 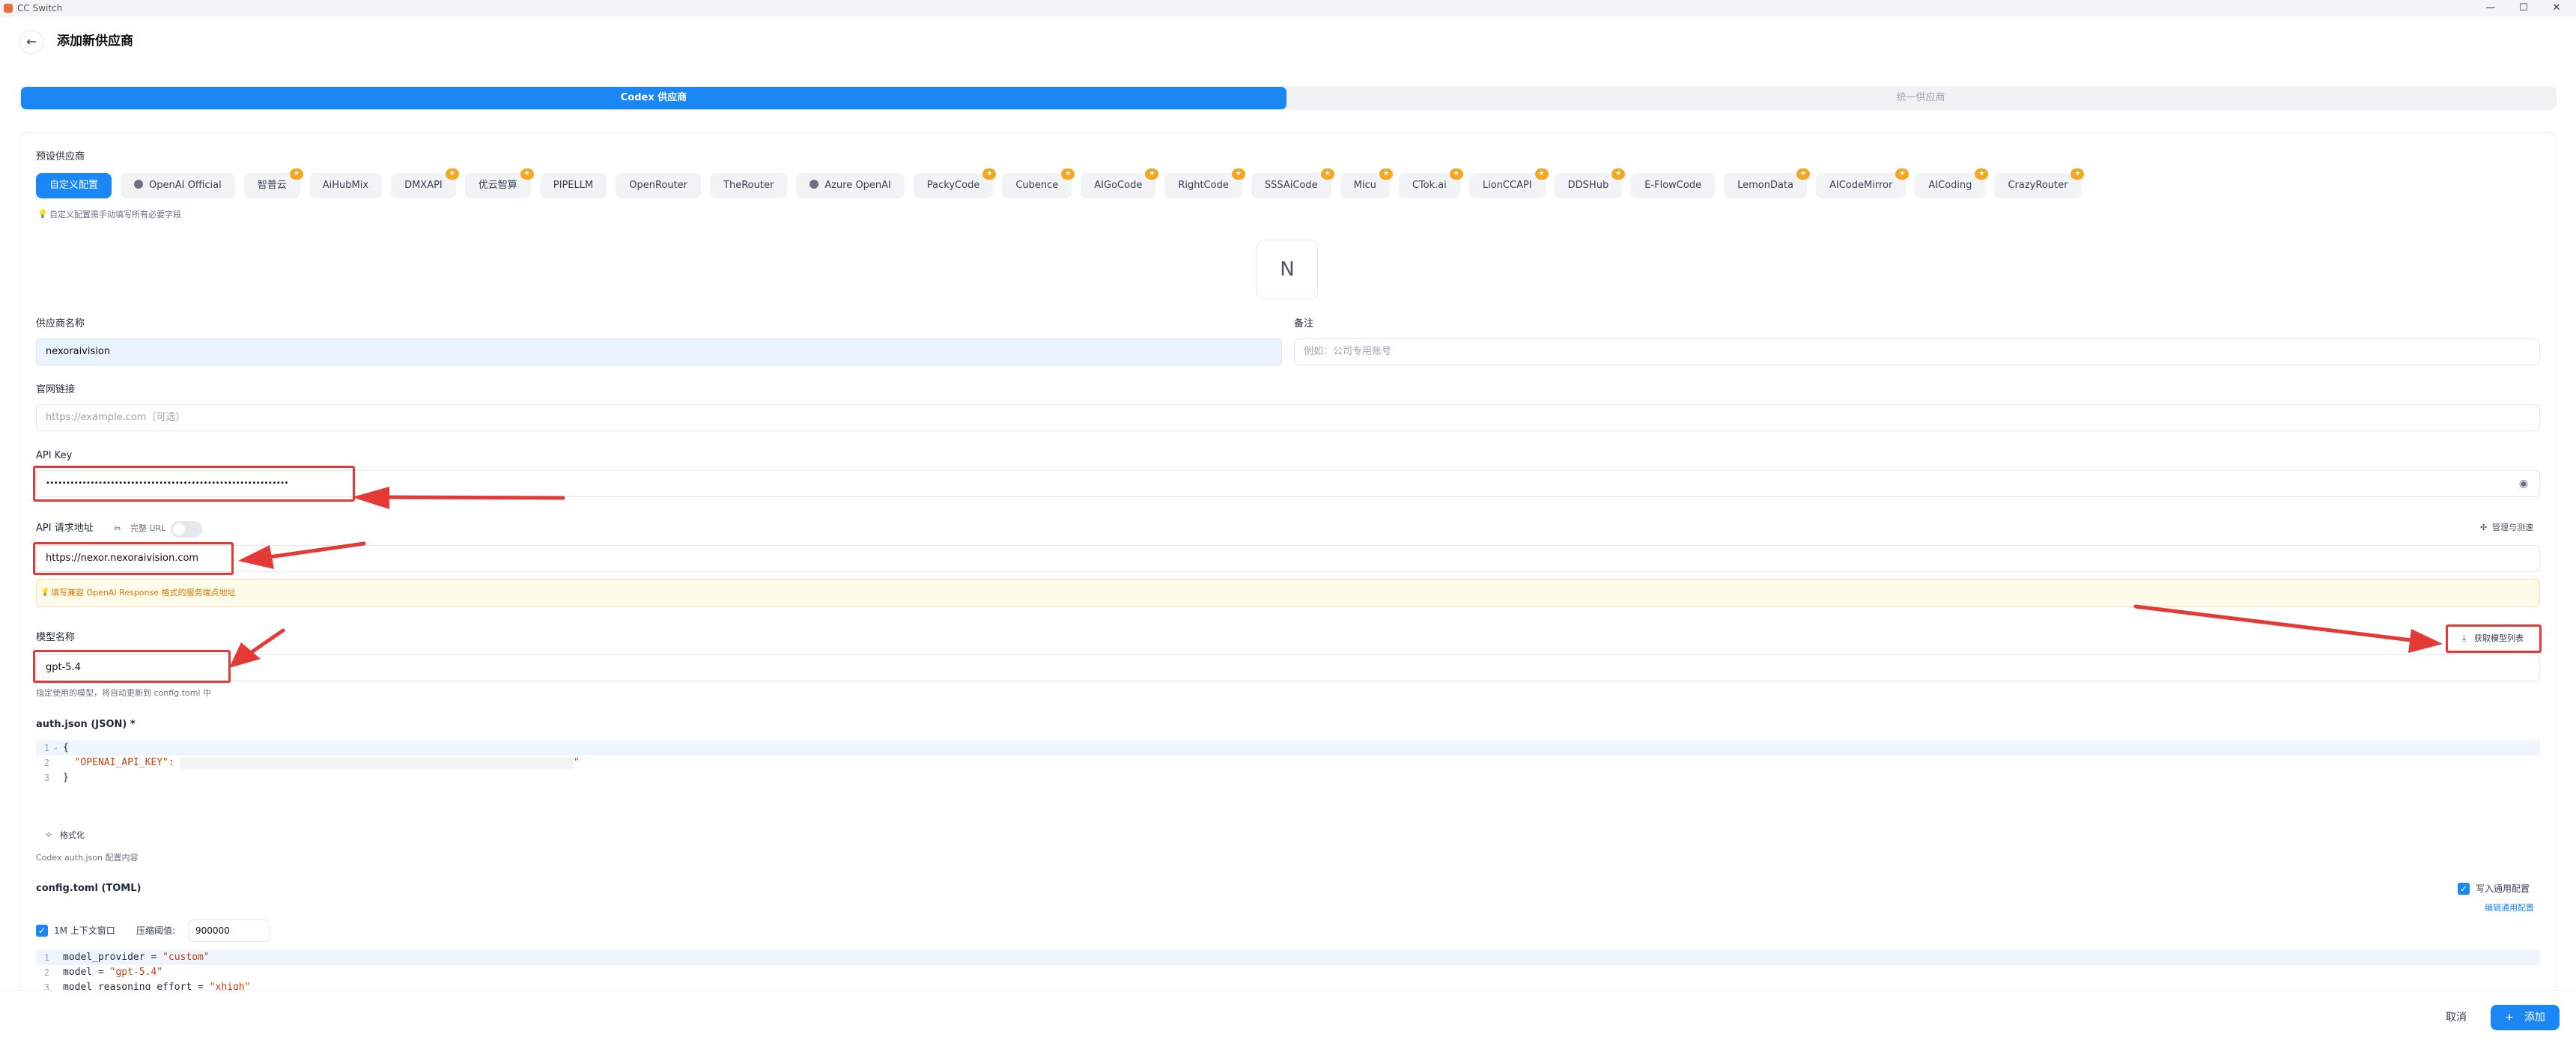 I want to click on arrowhead-api-url, so click(x=256, y=557).